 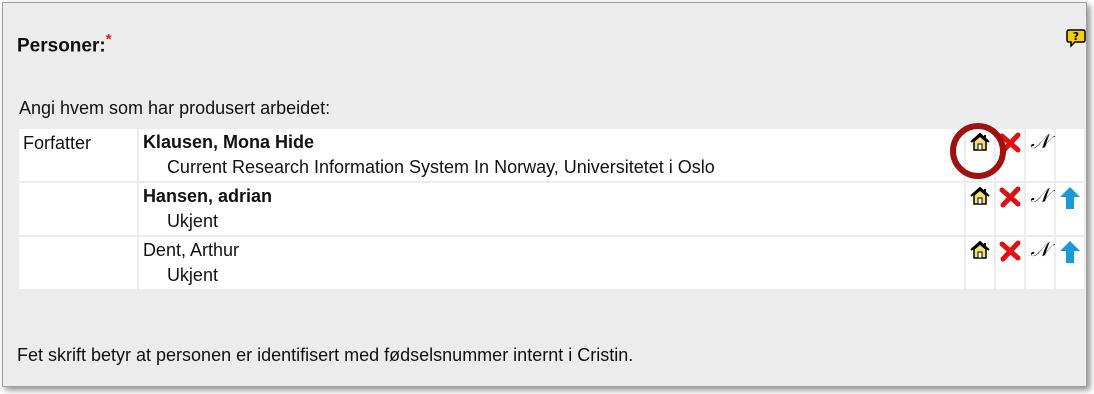 What do you see at coordinates (78, 155) in the screenshot?
I see `role-cell: Forfatter` at bounding box center [78, 155].